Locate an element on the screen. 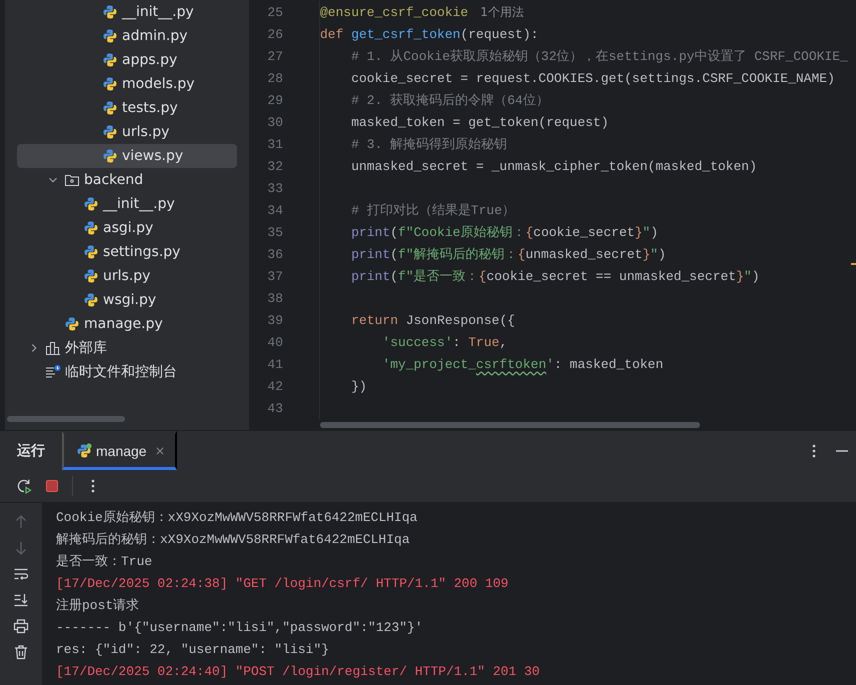 This screenshot has width=856, height=685. rerun-icon is located at coordinates (24, 486).